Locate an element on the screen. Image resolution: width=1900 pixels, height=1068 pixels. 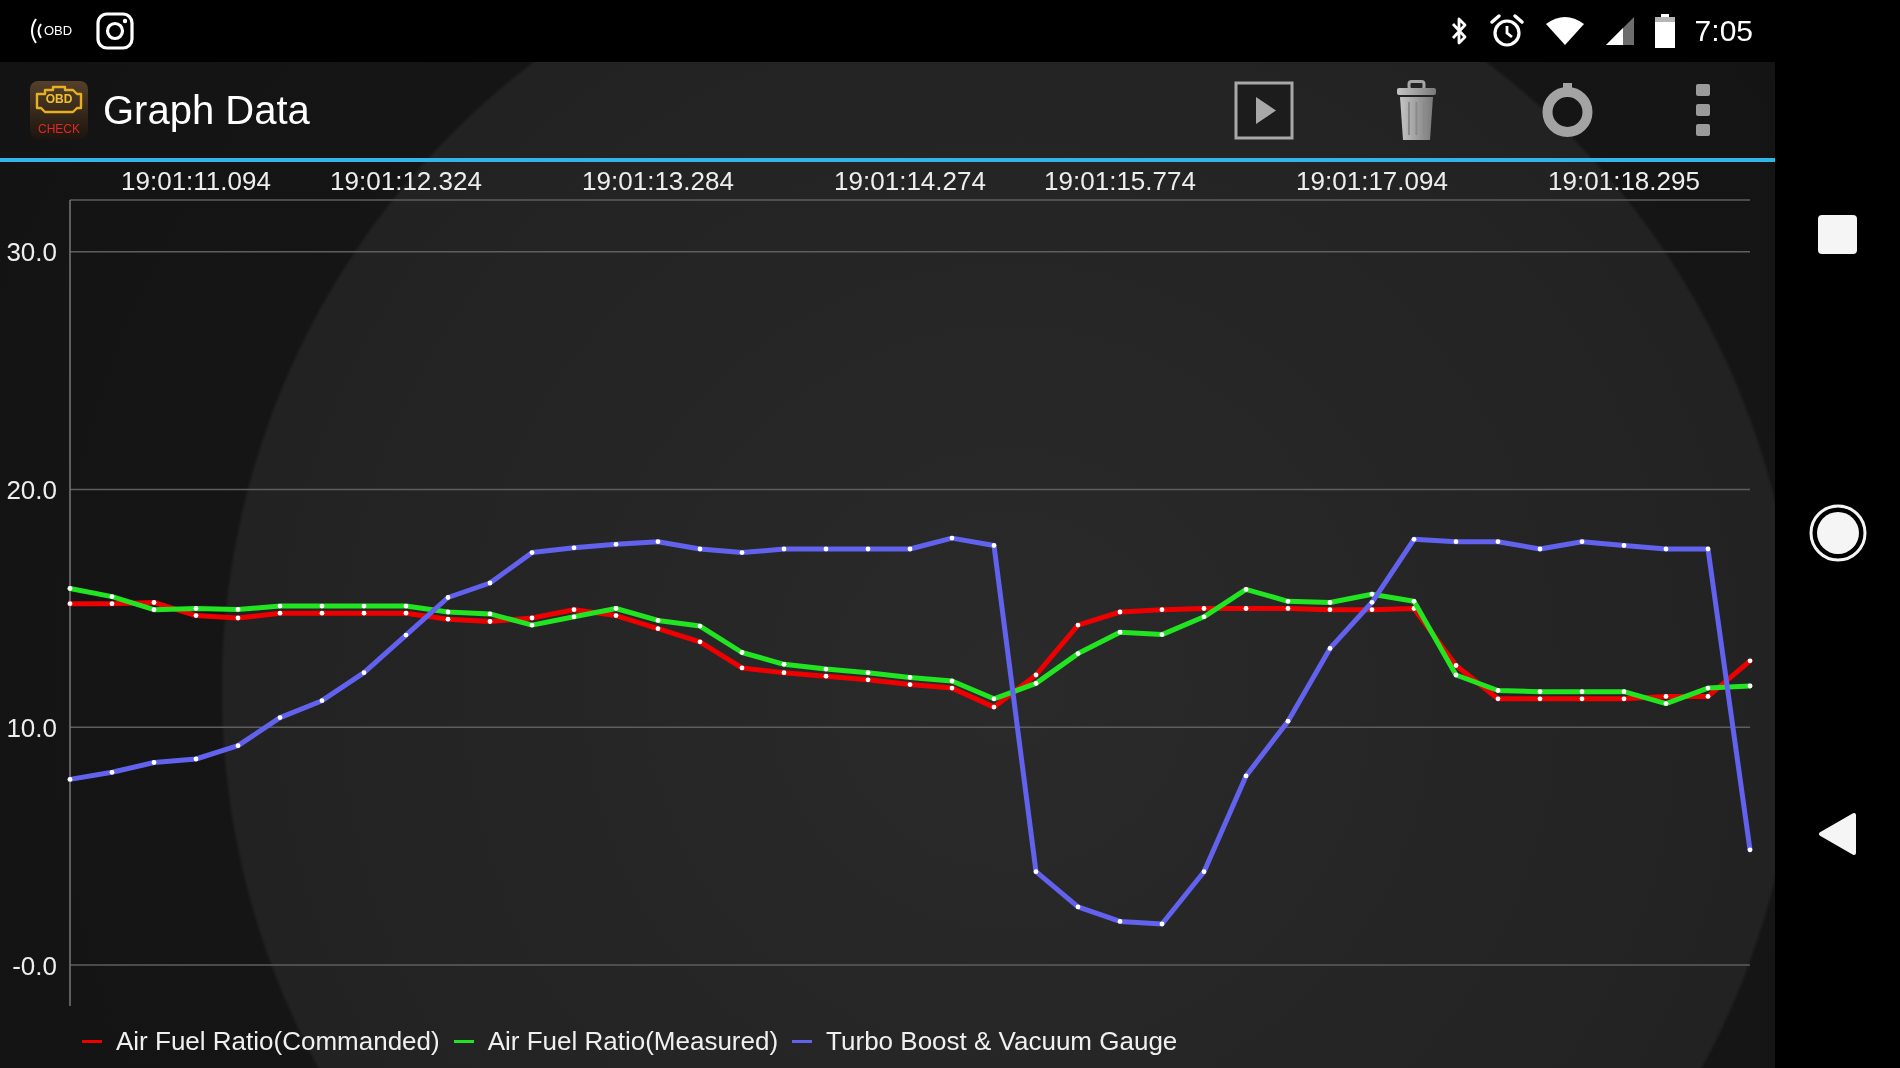
notification-text: OBD is located at coordinates (58, 31).